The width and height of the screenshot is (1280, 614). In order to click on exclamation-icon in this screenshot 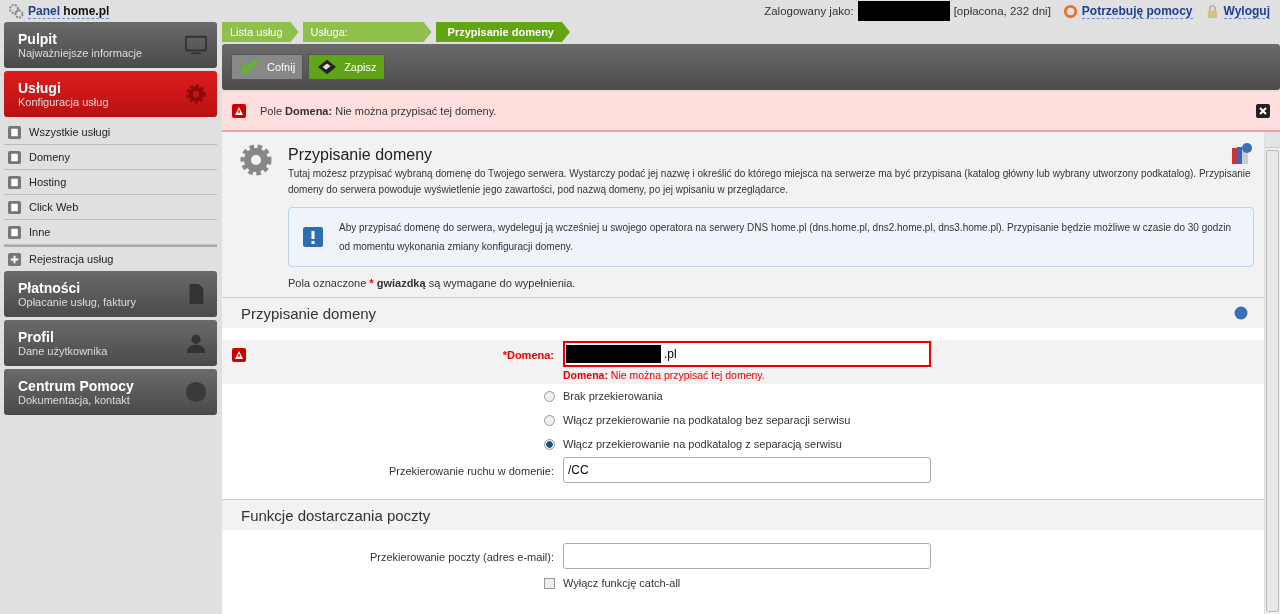, I will do `click(313, 237)`.